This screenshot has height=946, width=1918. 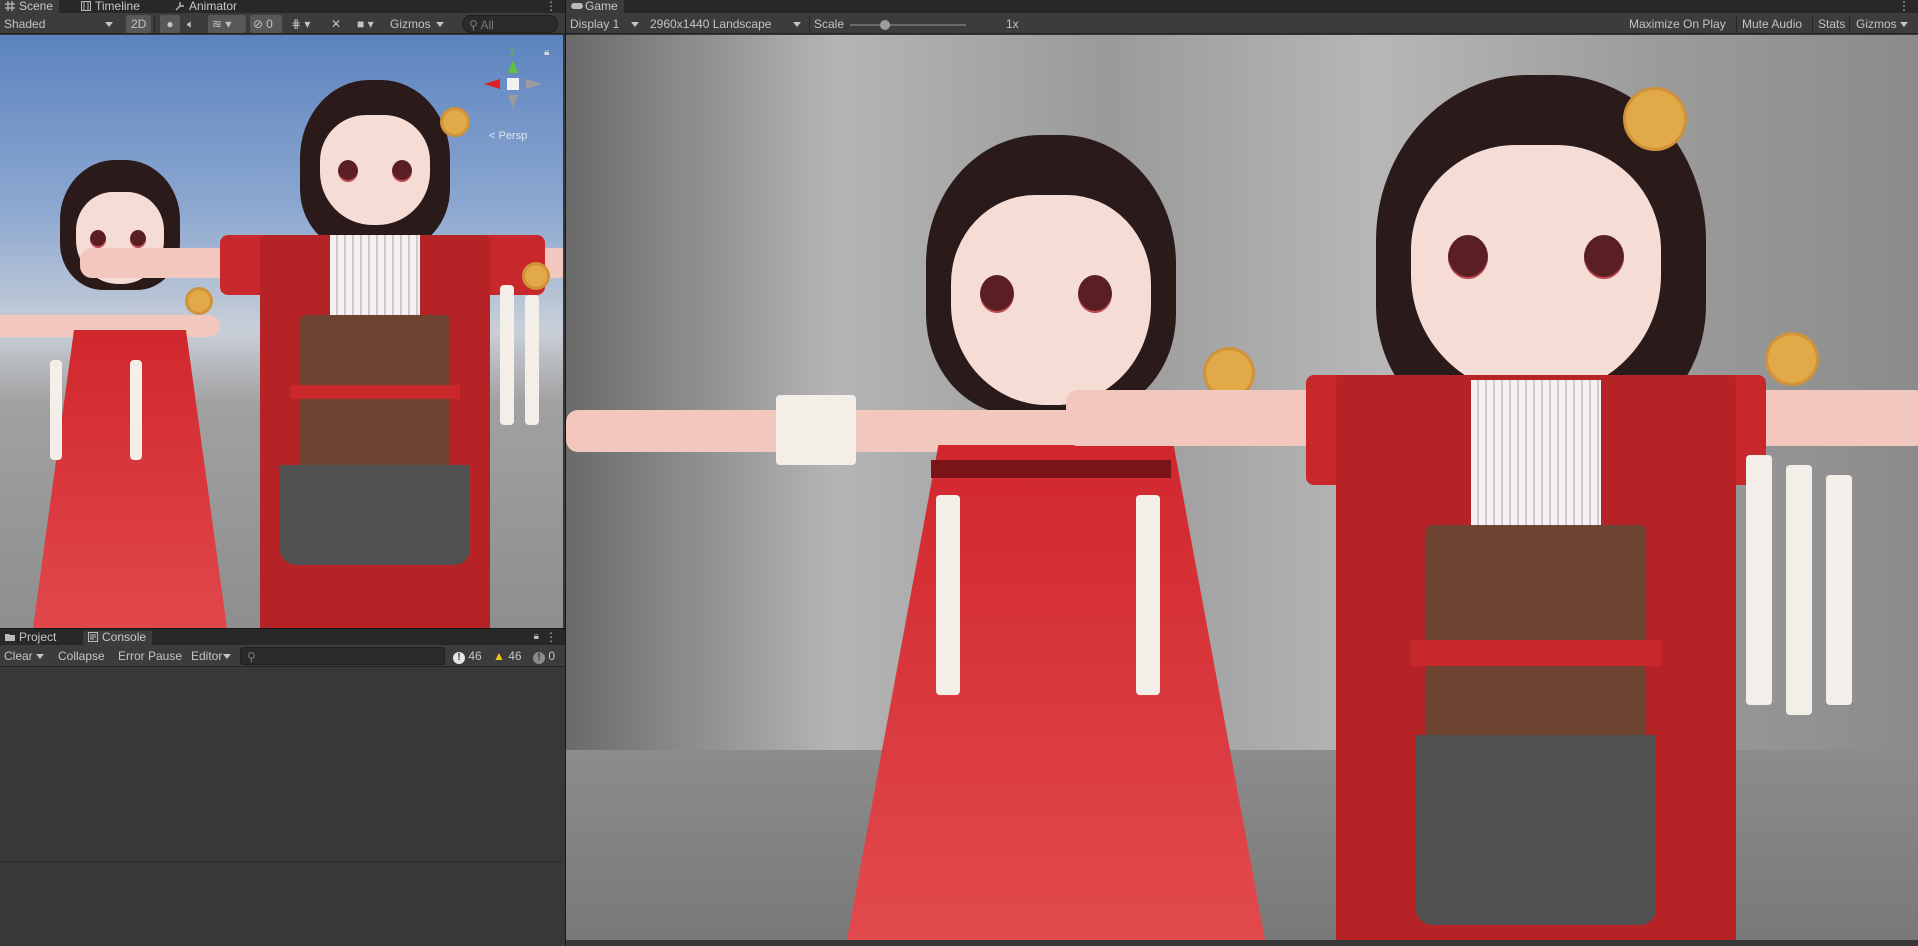 I want to click on editor-label: Editor, so click(x=207, y=656).